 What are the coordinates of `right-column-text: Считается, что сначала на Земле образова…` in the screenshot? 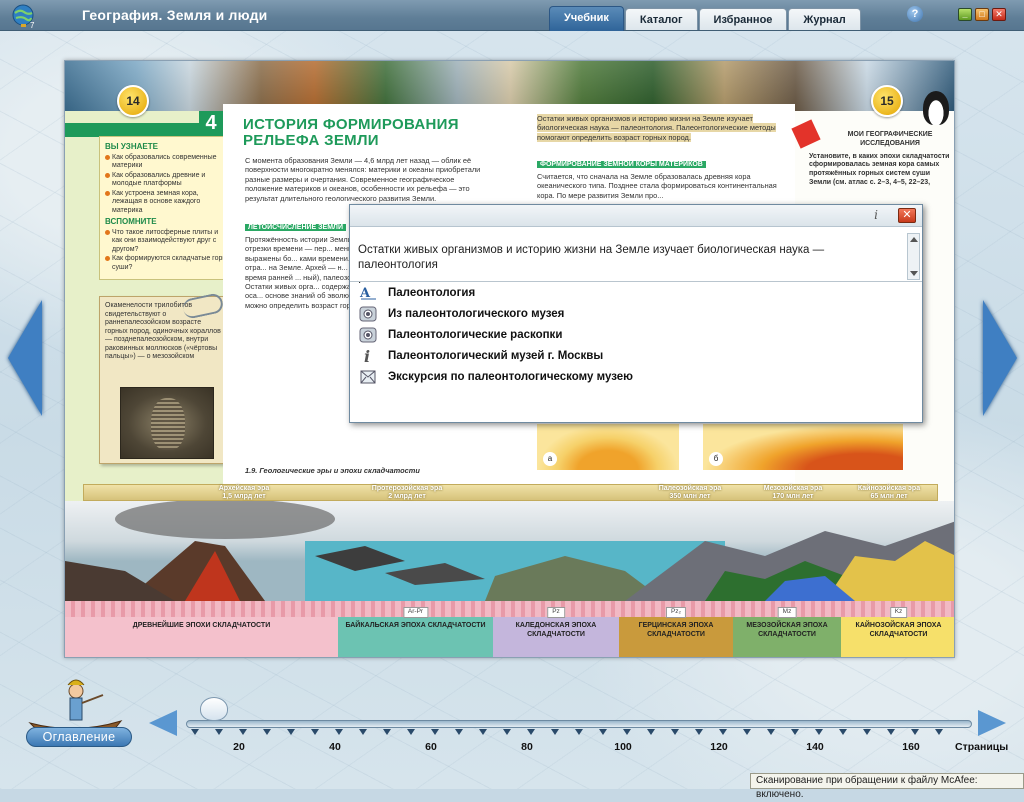 It's located at (657, 186).